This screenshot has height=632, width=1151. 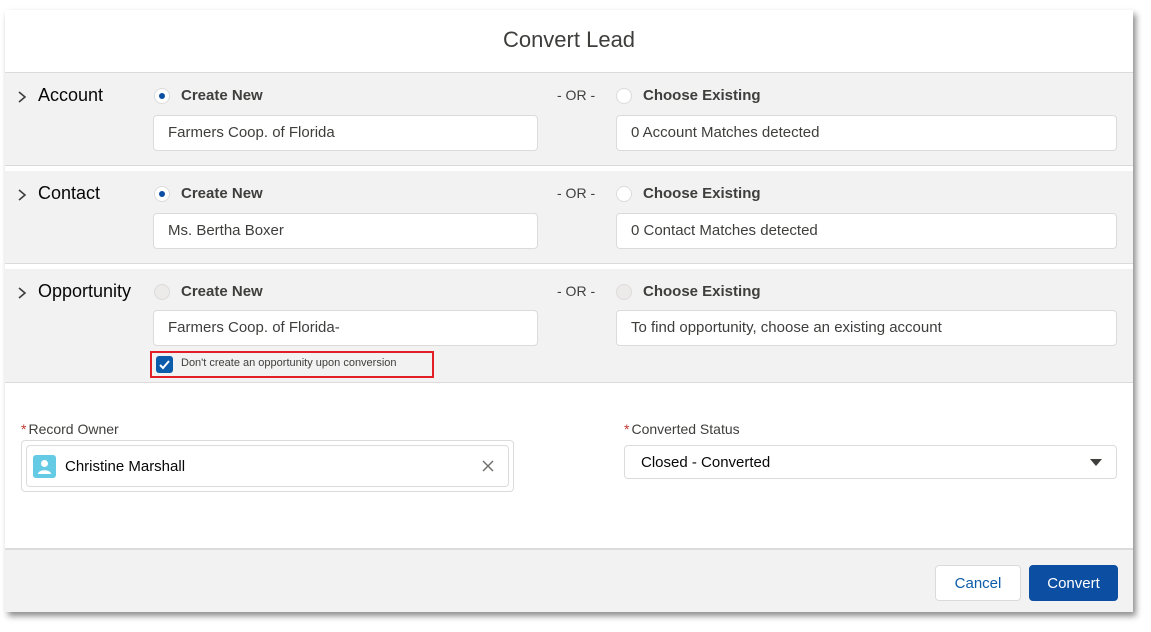 I want to click on opportunity-create-new-radio, so click(x=162, y=292).